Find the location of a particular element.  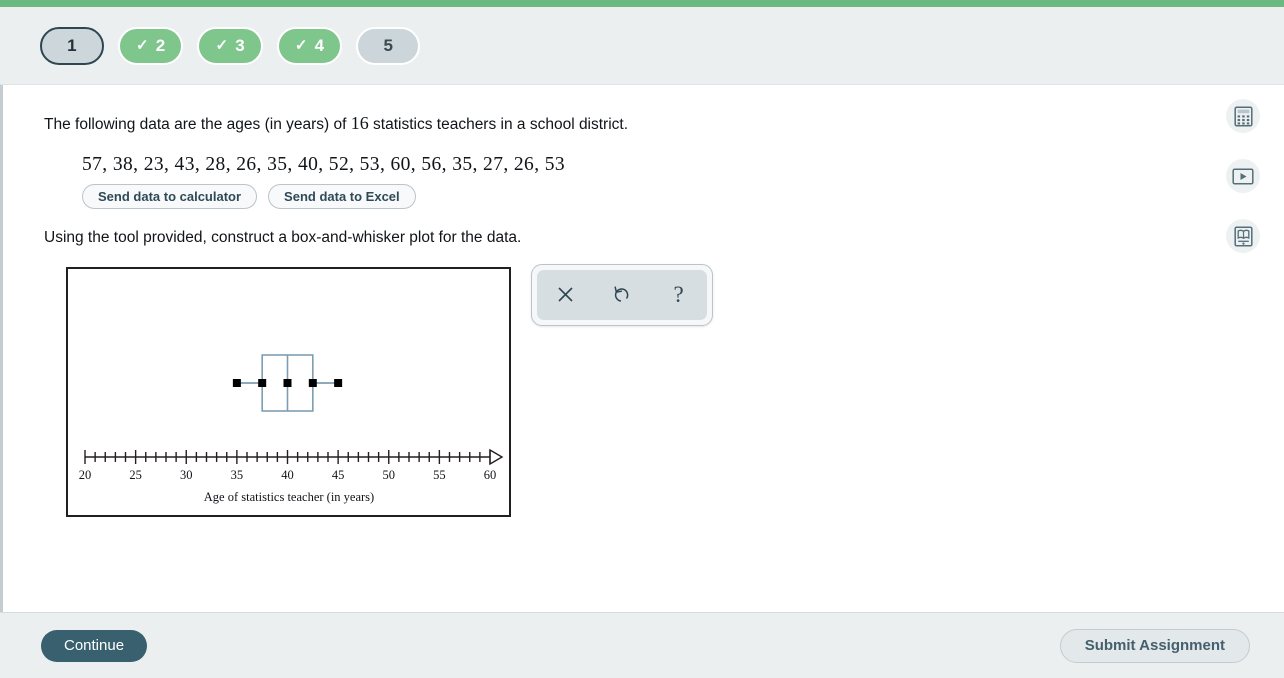

prompt-count: 16 is located at coordinates (359, 123).